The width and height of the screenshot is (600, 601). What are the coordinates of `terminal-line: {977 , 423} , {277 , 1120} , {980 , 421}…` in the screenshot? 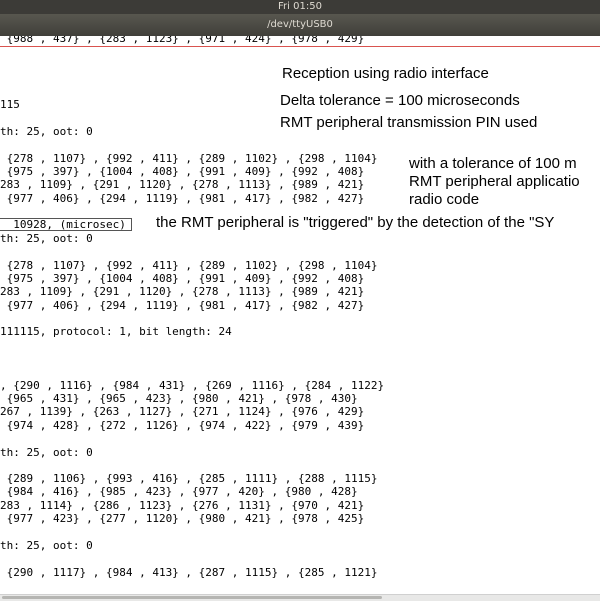 It's located at (182, 518).